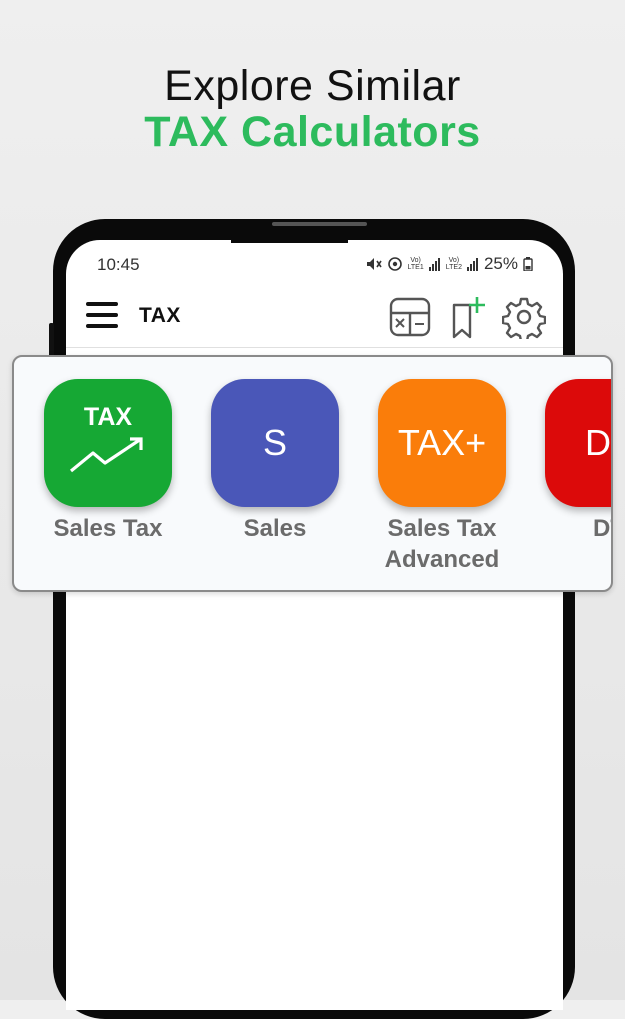 The height and width of the screenshot is (1019, 625). Describe the element at coordinates (394, 264) in the screenshot. I see `hotspot-icon` at that location.